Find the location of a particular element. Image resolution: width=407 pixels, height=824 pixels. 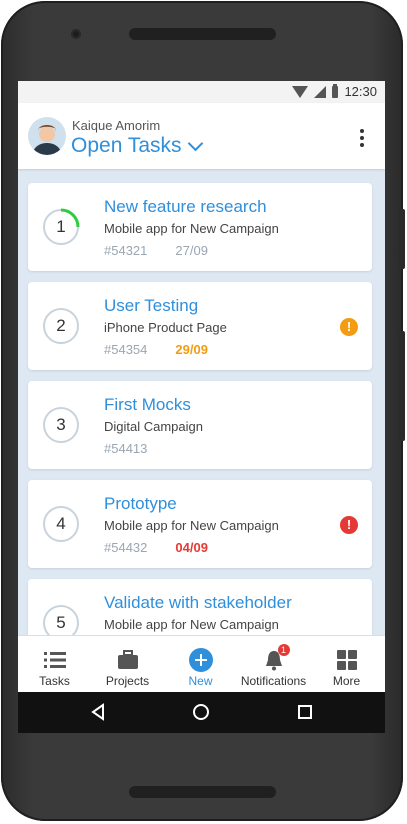

tab-tasks: Tasks is located at coordinates (54, 664).